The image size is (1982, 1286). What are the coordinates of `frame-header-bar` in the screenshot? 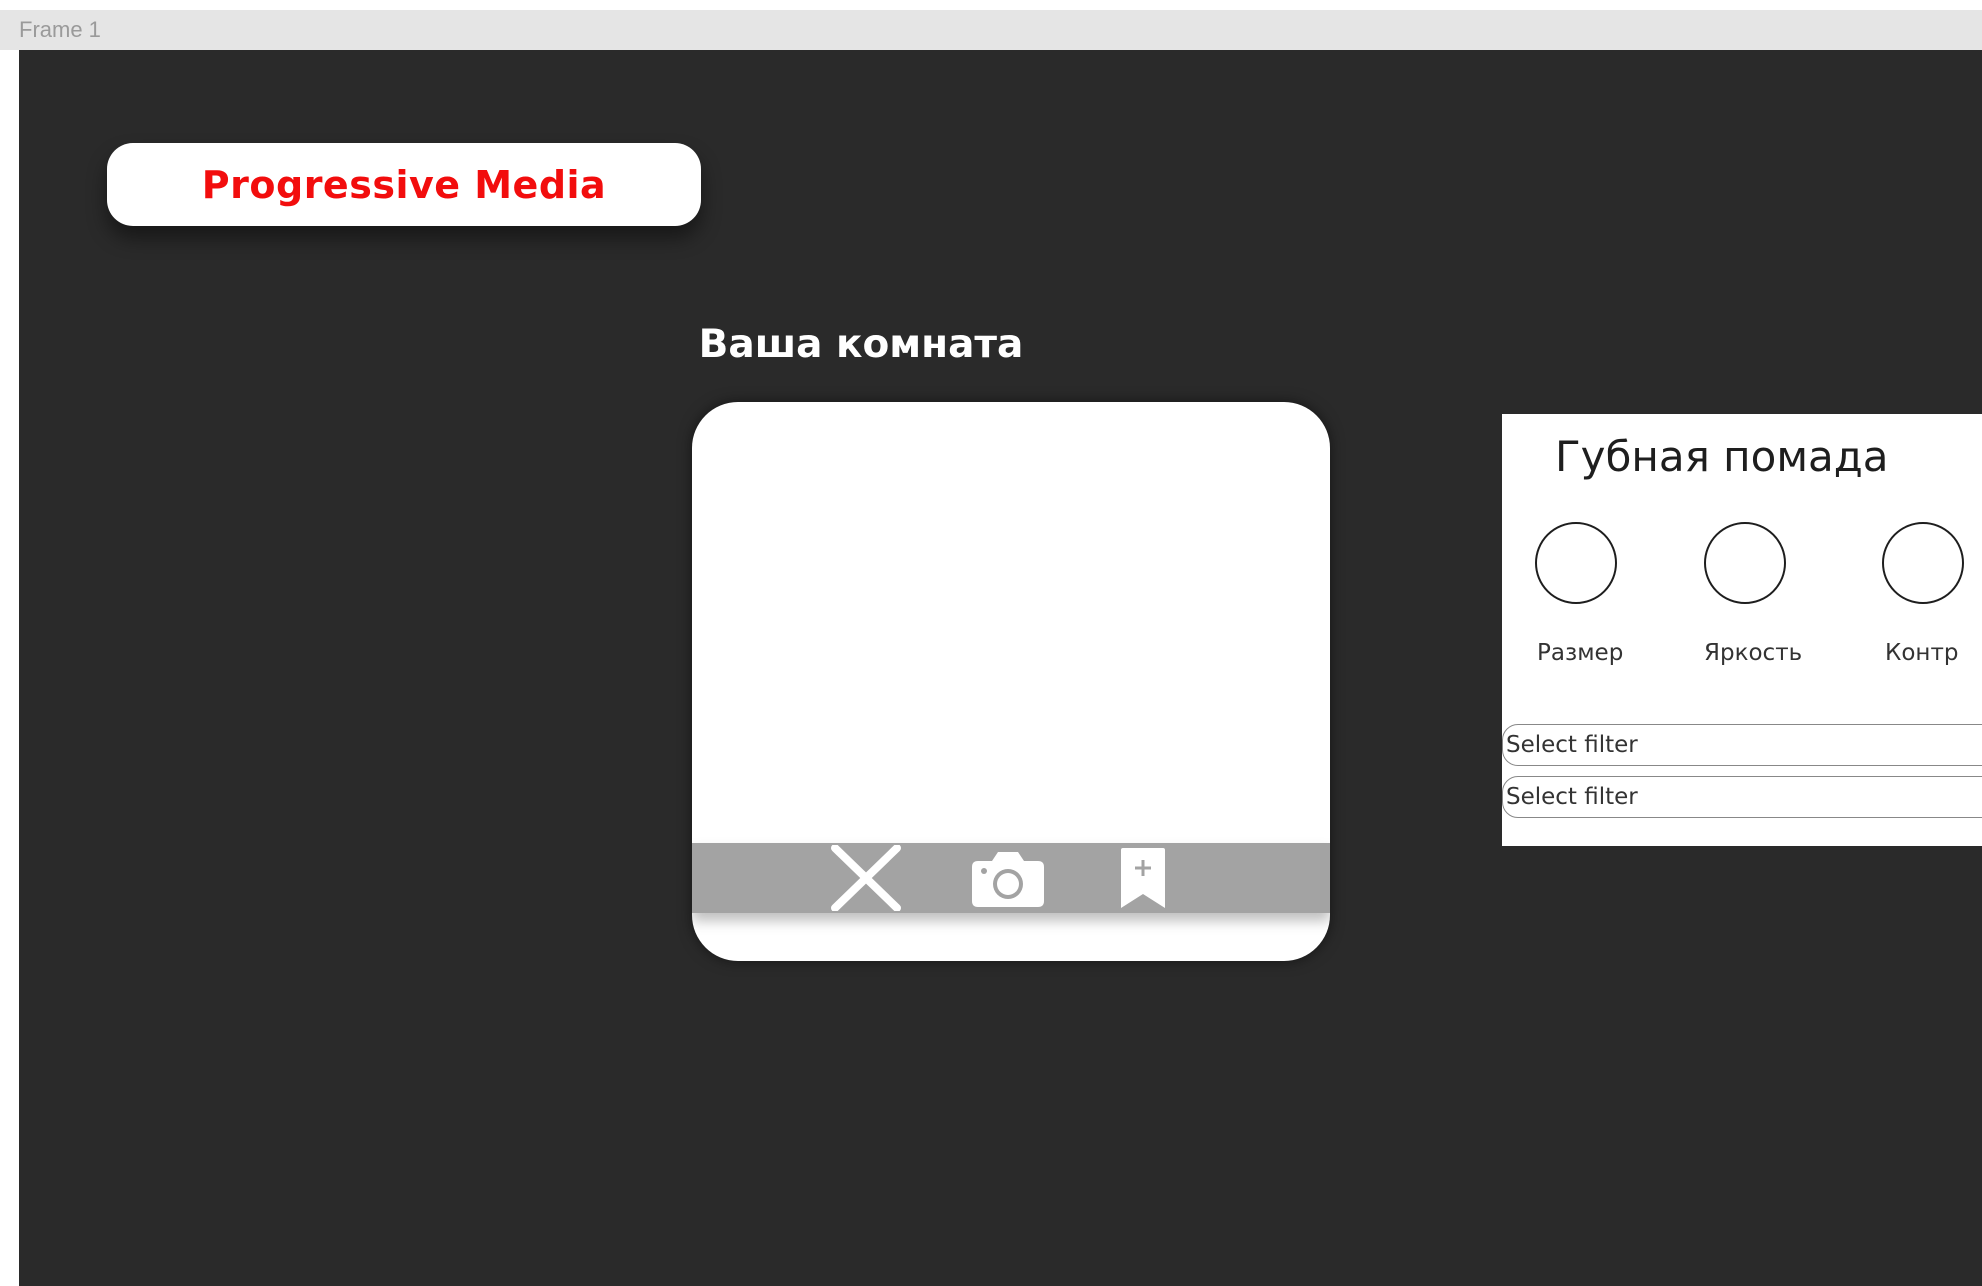 It's located at (991, 30).